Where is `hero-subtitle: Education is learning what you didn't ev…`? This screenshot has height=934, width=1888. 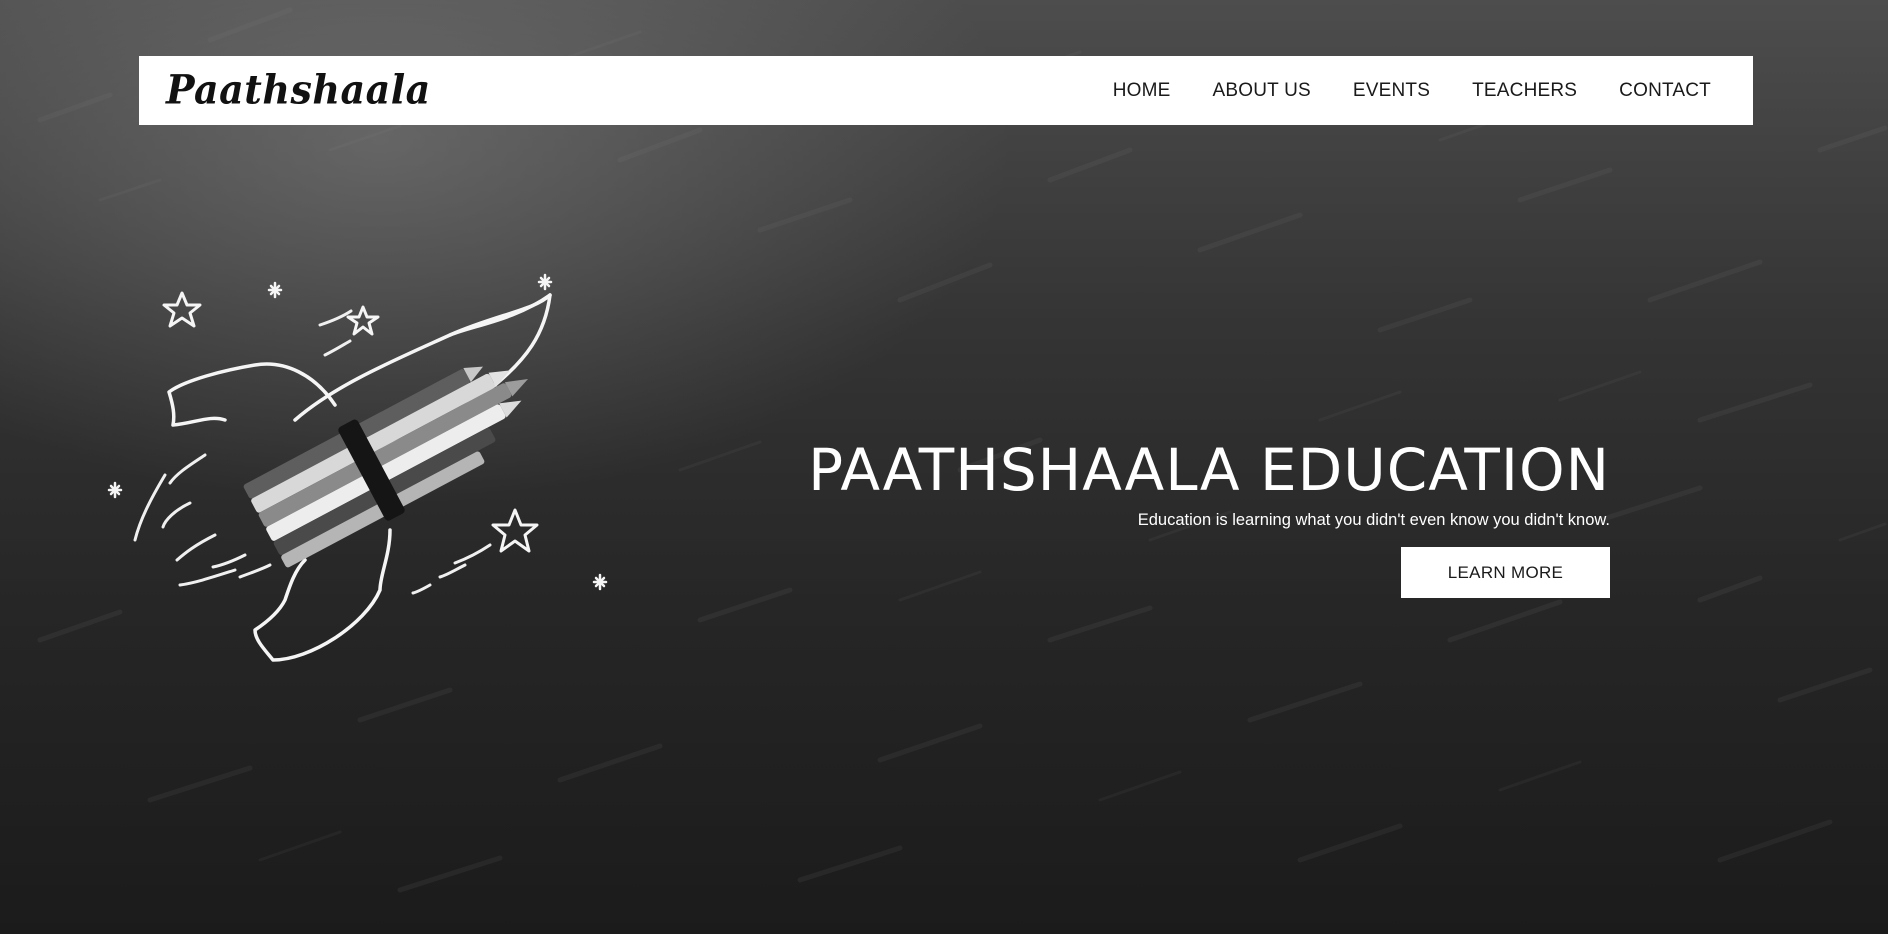 hero-subtitle: Education is learning what you didn't ev… is located at coordinates (1373, 520).